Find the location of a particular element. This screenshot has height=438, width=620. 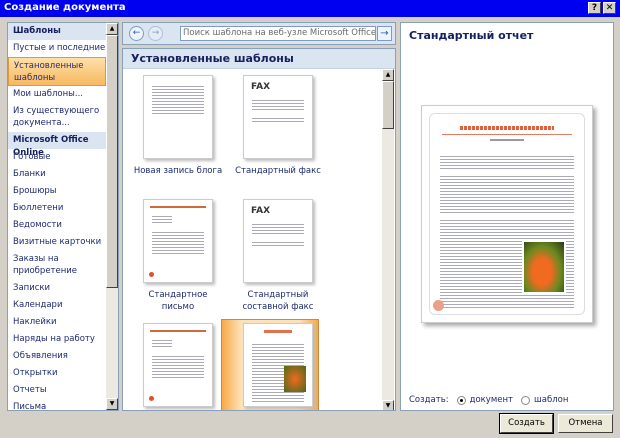

templates-scrollbar: ▲ ▼ is located at coordinates (388, 239).